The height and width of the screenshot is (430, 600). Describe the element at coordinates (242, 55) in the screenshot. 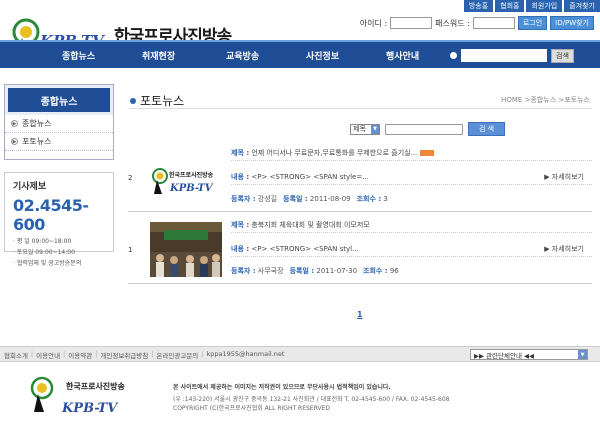

I see `nav-item-education: 교육방송` at that location.